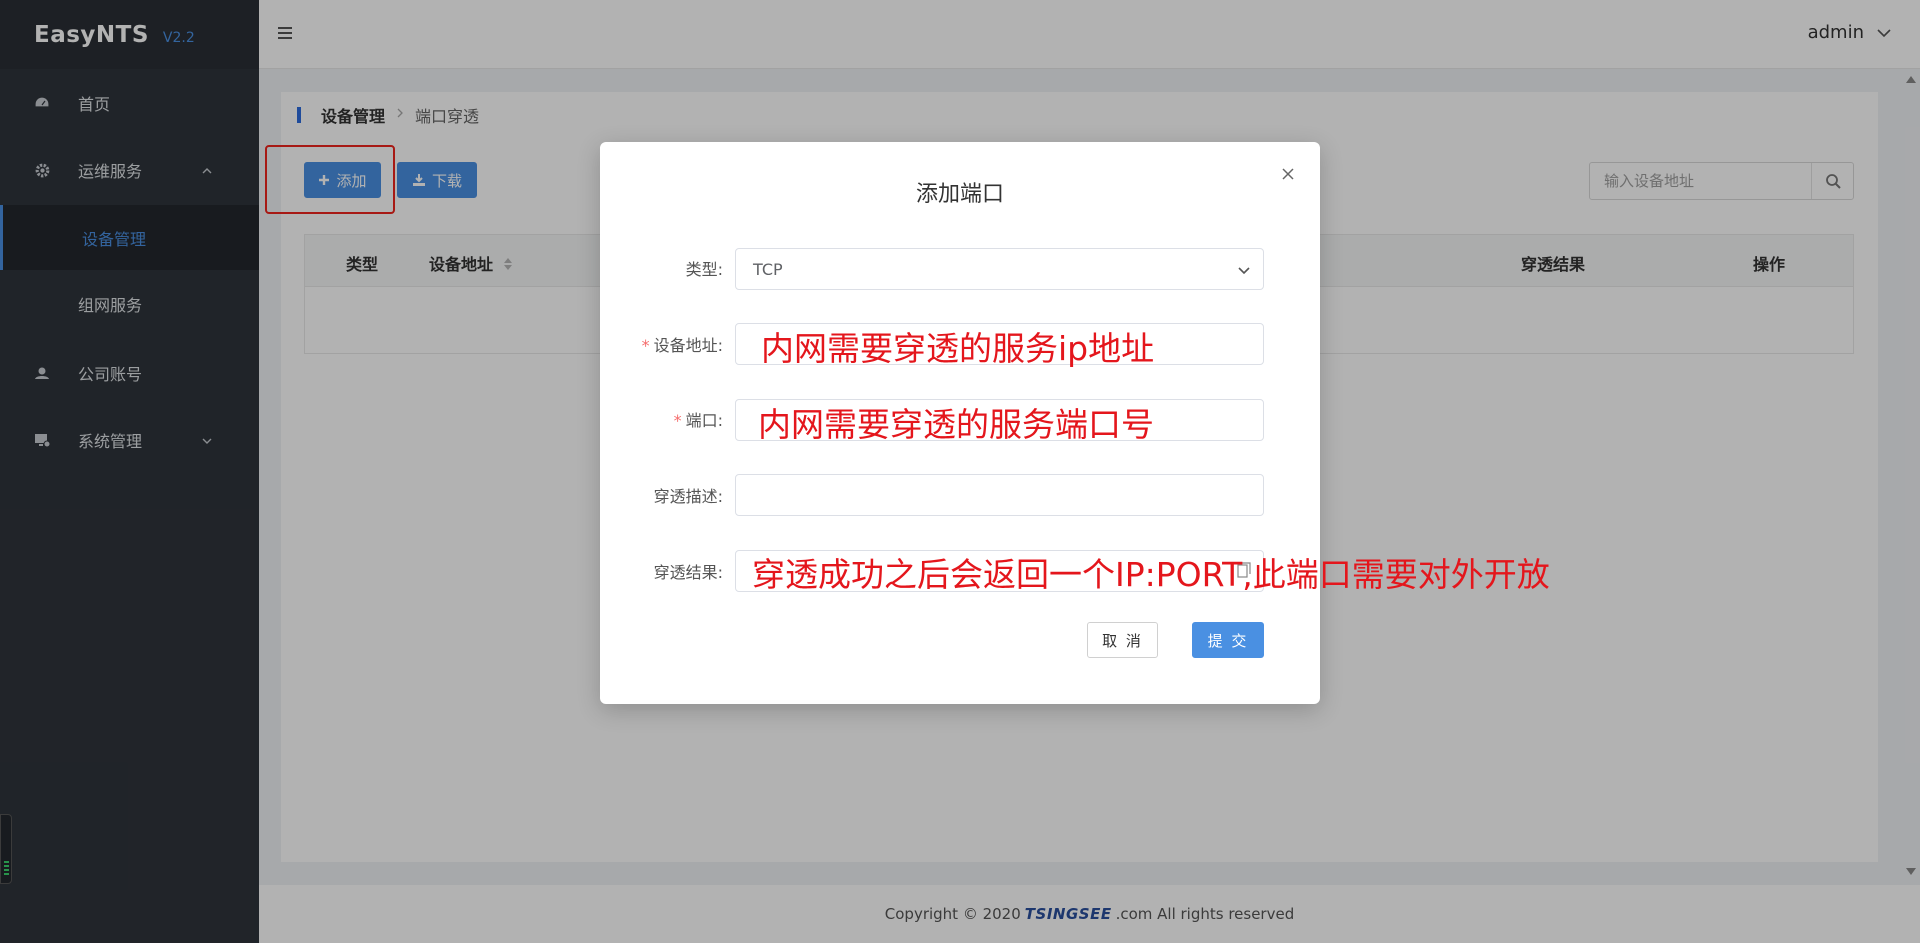  What do you see at coordinates (1228, 640) in the screenshot?
I see `submit-button: 提 交` at bounding box center [1228, 640].